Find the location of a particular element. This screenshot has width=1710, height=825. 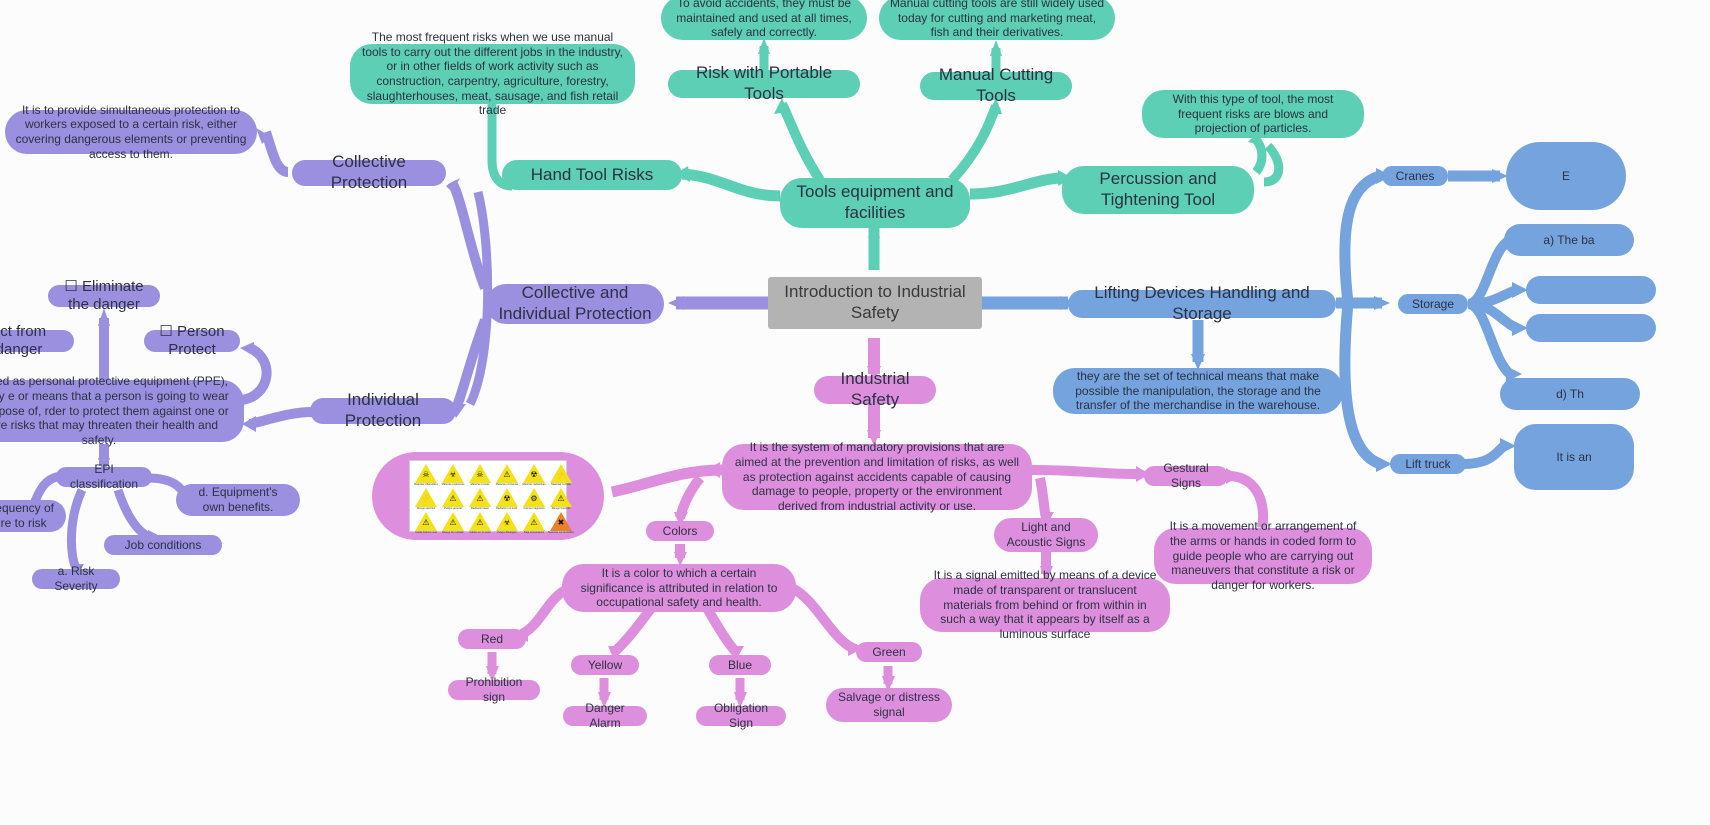

node-storage-item-c is located at coordinates (1591, 328).